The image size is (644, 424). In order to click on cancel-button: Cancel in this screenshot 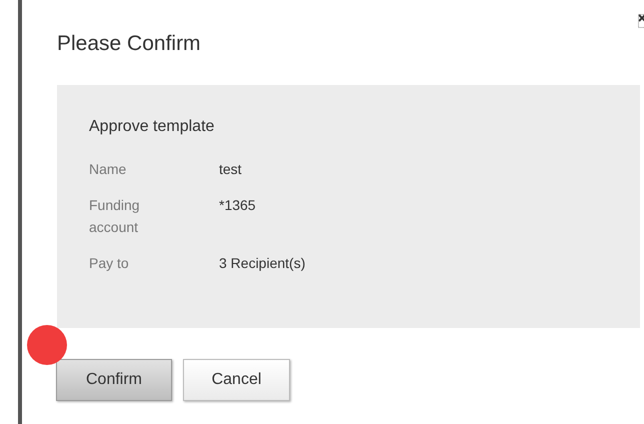, I will do `click(236, 380)`.